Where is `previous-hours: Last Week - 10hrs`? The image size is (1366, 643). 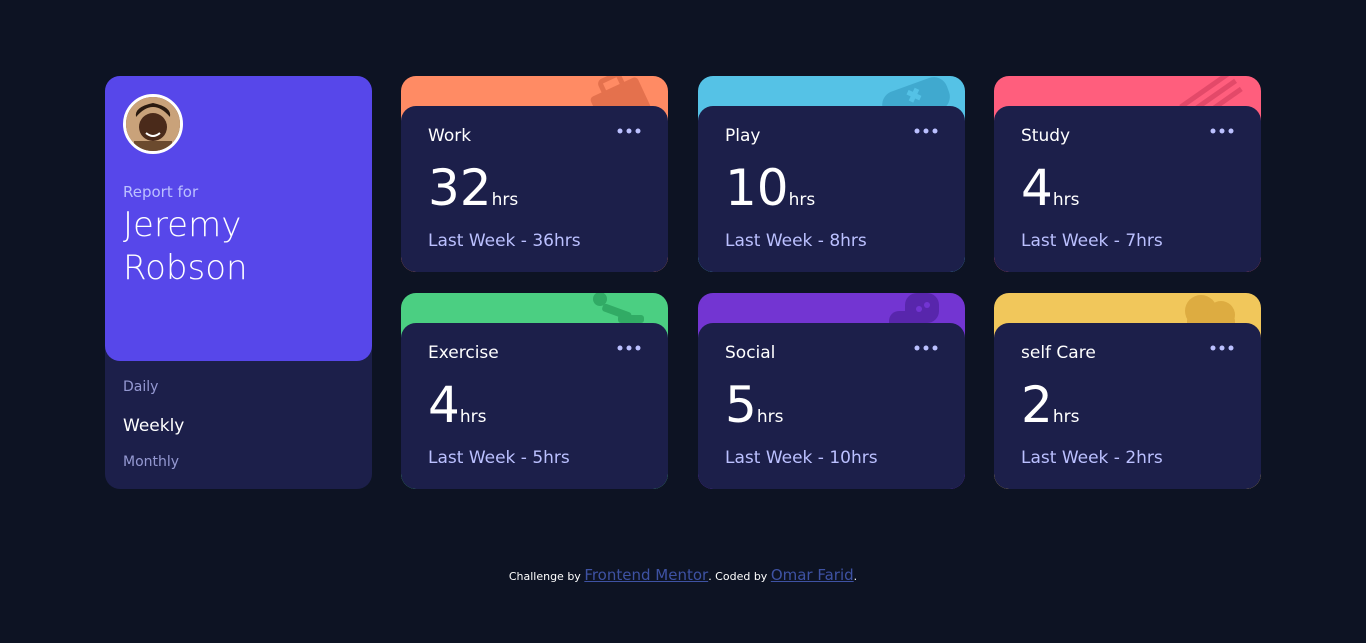
previous-hours: Last Week - 10hrs is located at coordinates (801, 458).